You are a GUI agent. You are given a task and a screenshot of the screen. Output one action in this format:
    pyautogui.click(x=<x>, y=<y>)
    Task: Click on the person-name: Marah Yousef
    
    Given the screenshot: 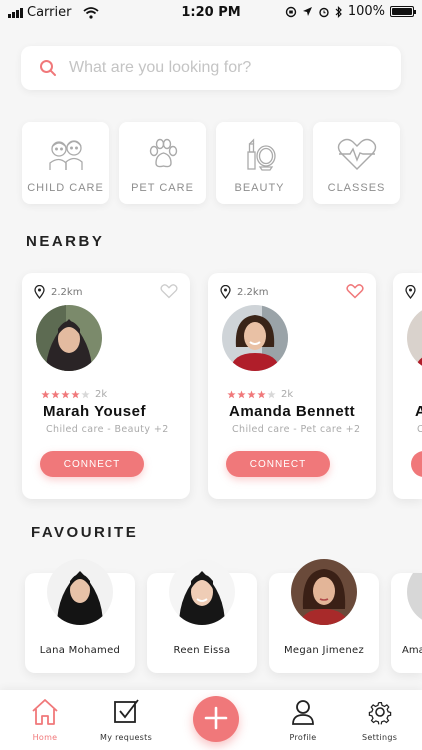 What is the action you would take?
    pyautogui.click(x=94, y=411)
    